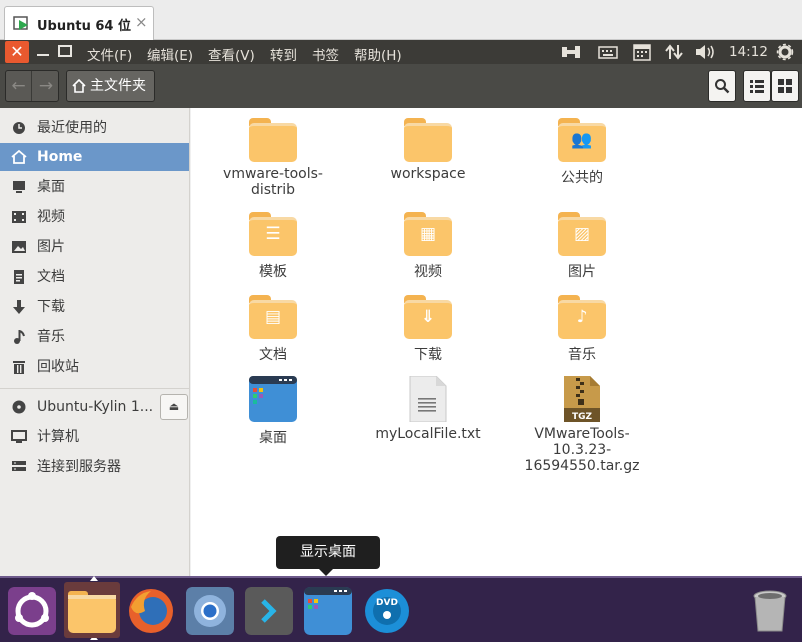 This screenshot has width=802, height=642. Describe the element at coordinates (328, 611) in the screenshot. I see `show-desktop-icon` at that location.